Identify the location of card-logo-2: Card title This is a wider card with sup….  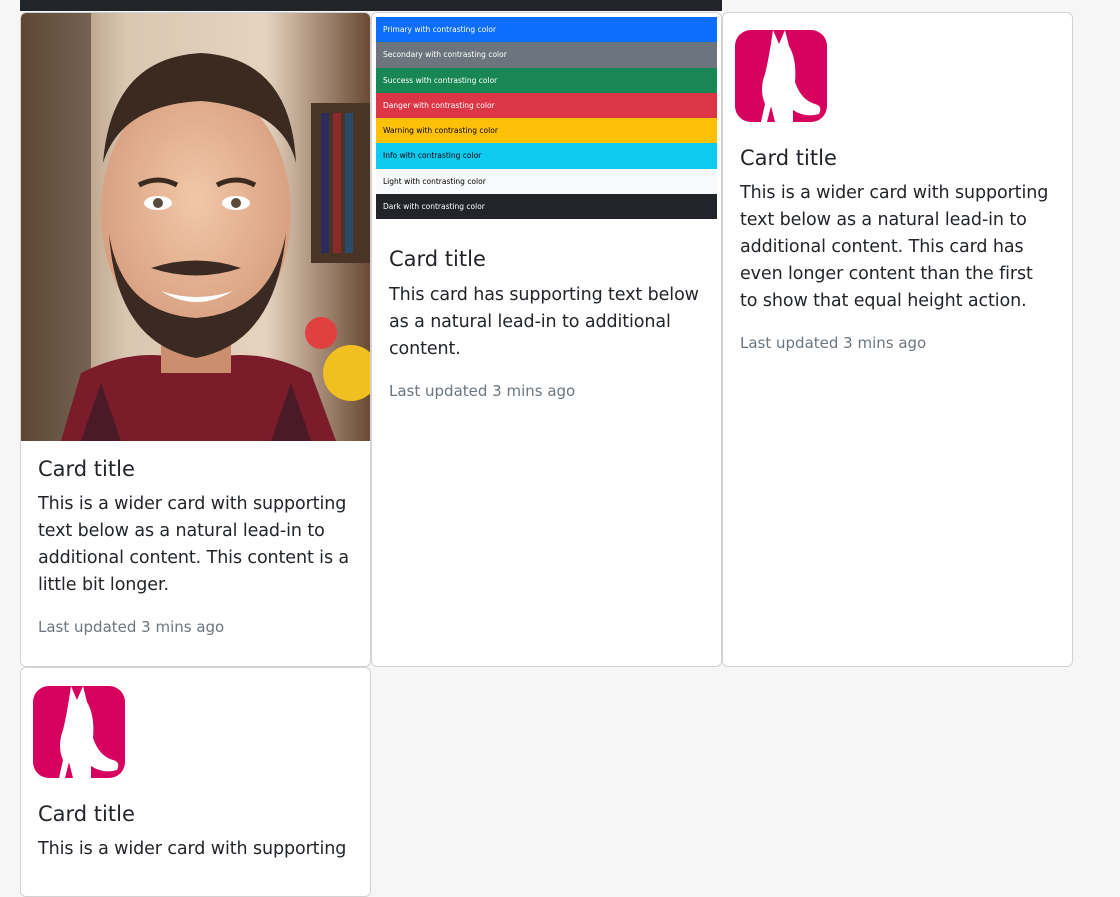
(195, 782).